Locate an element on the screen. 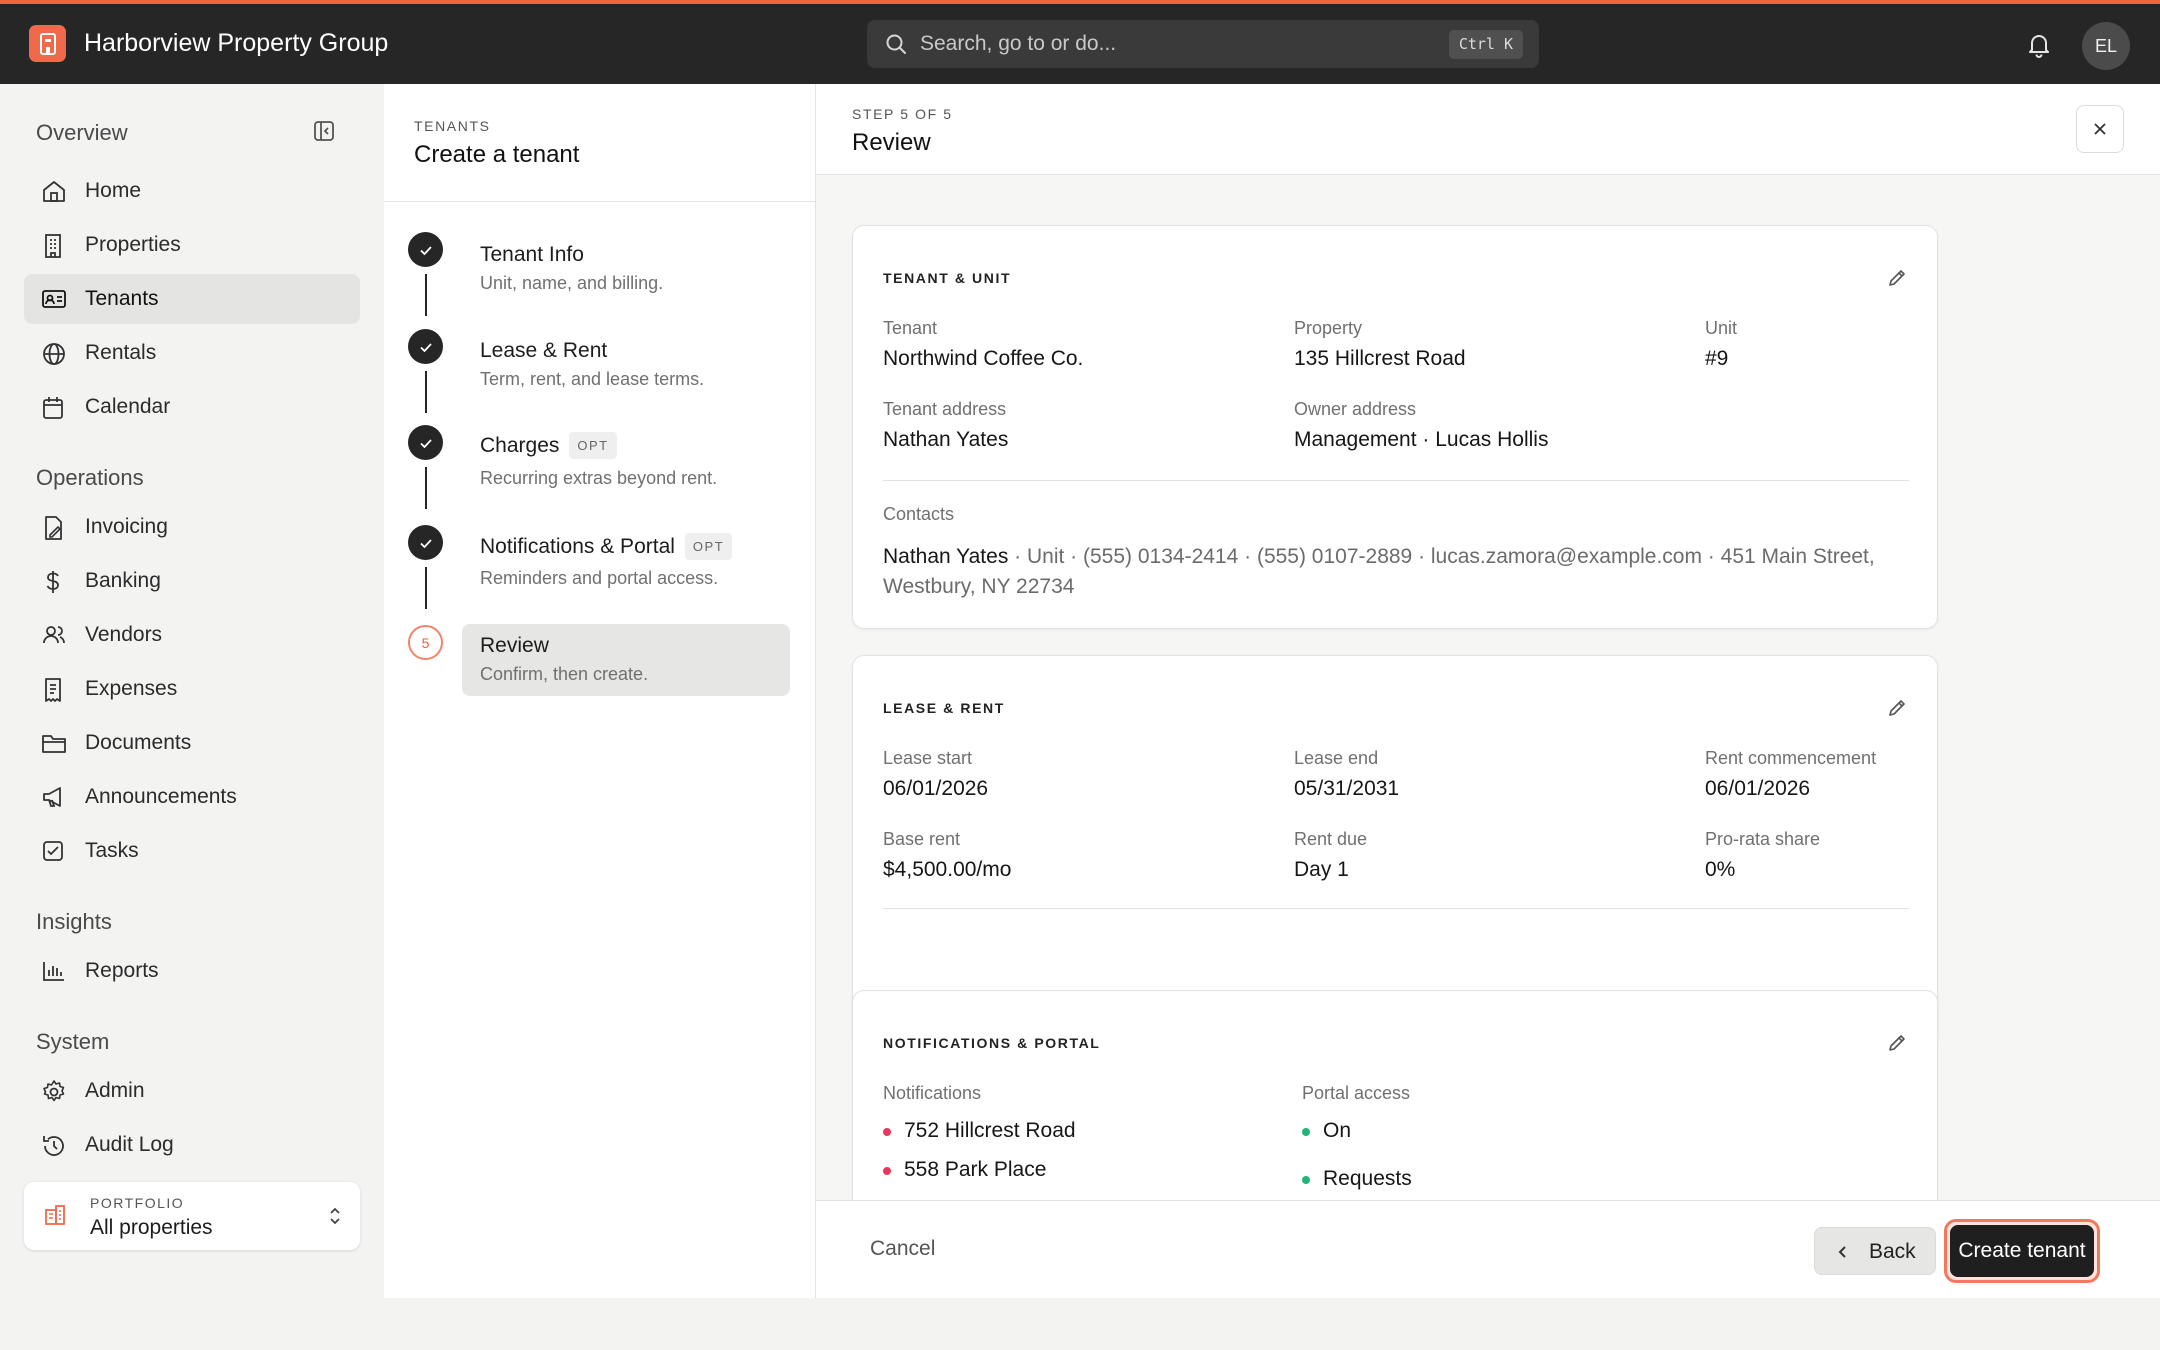  sidebar-item-calendar: Calendar is located at coordinates (192, 407).